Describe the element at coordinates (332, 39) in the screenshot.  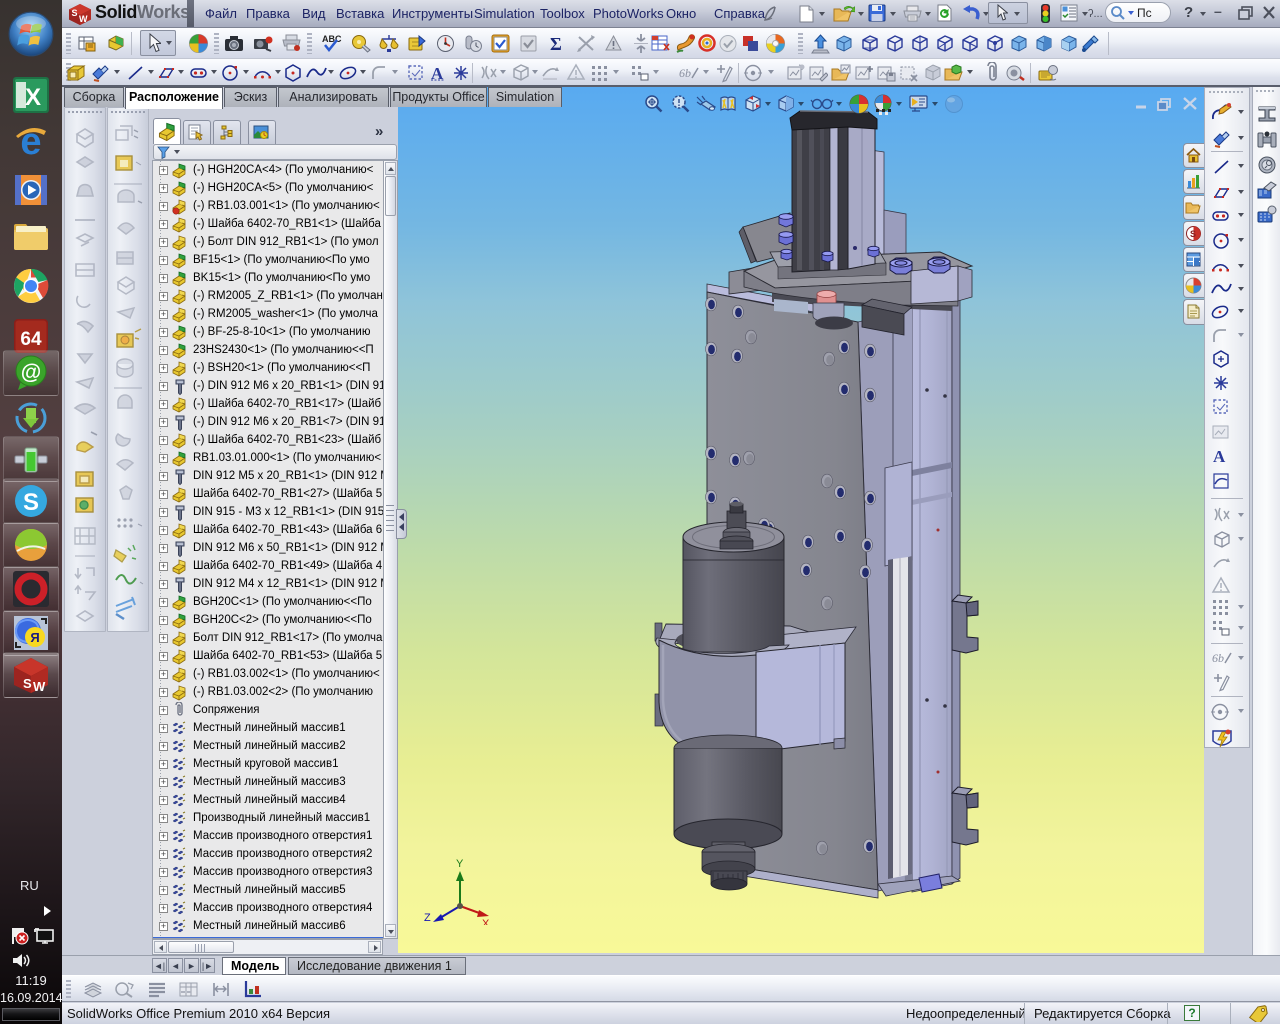
I see `svg-text: ABC` at that location.